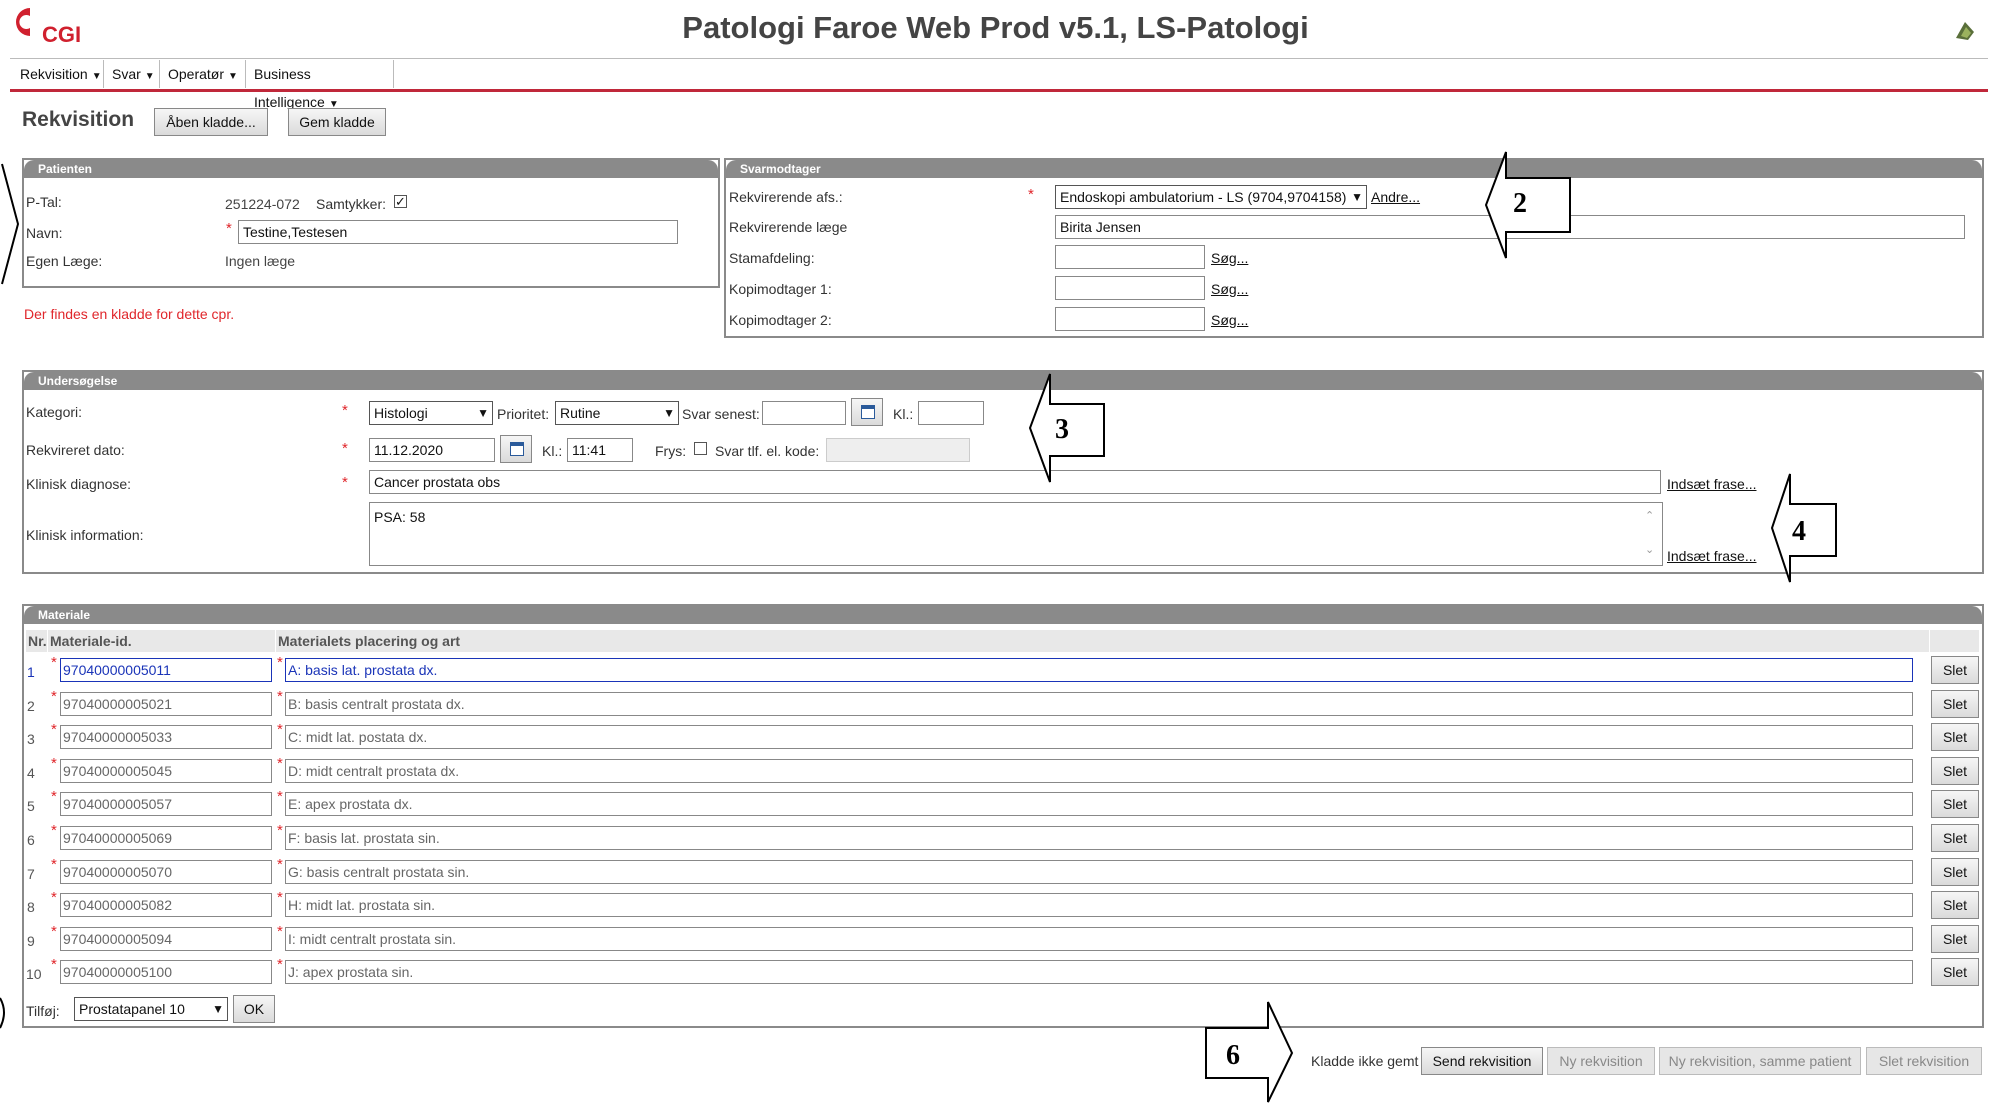 This screenshot has width=1991, height=1103. Describe the element at coordinates (1365, 1061) in the screenshot. I see `draft-status: Kladde ikke gemt` at that location.